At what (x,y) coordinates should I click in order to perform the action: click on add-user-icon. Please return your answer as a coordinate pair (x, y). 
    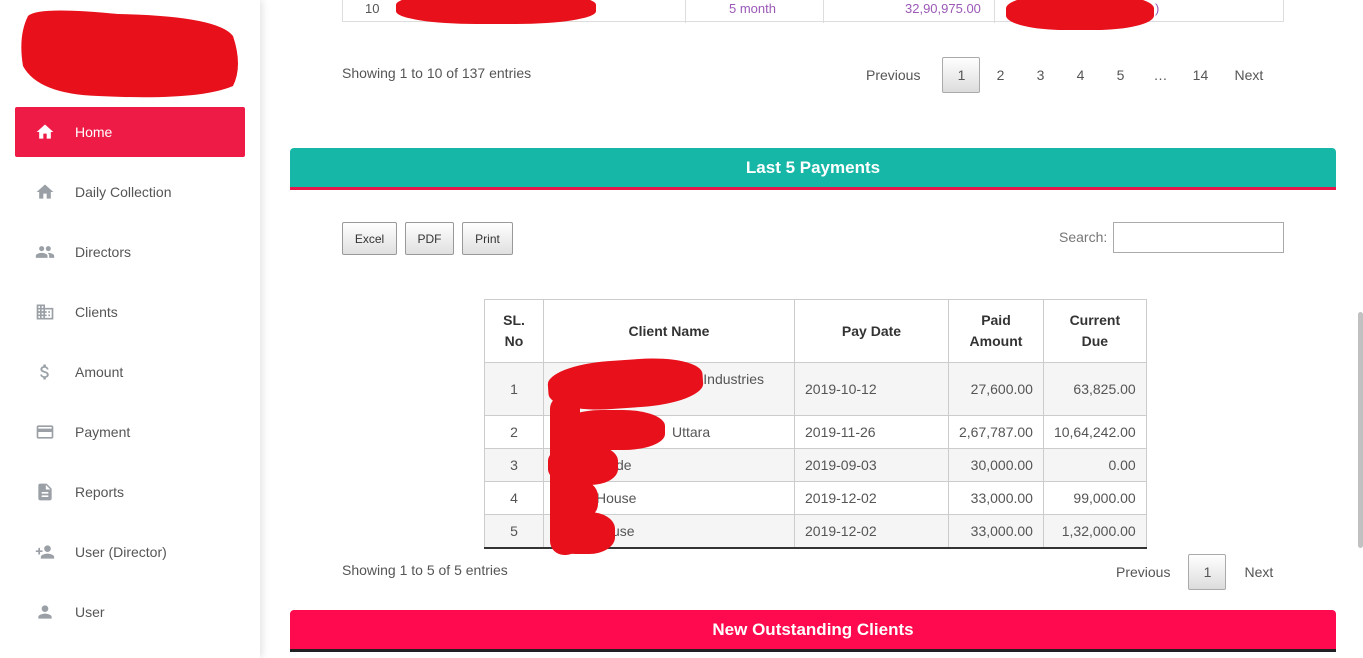
    Looking at the image, I should click on (45, 552).